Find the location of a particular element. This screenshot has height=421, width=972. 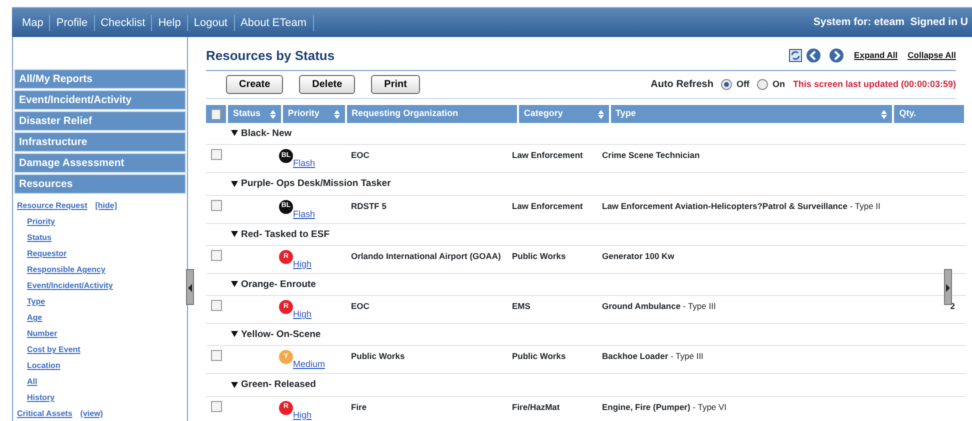

sidebar-toggle-link: [hide] is located at coordinates (106, 206).